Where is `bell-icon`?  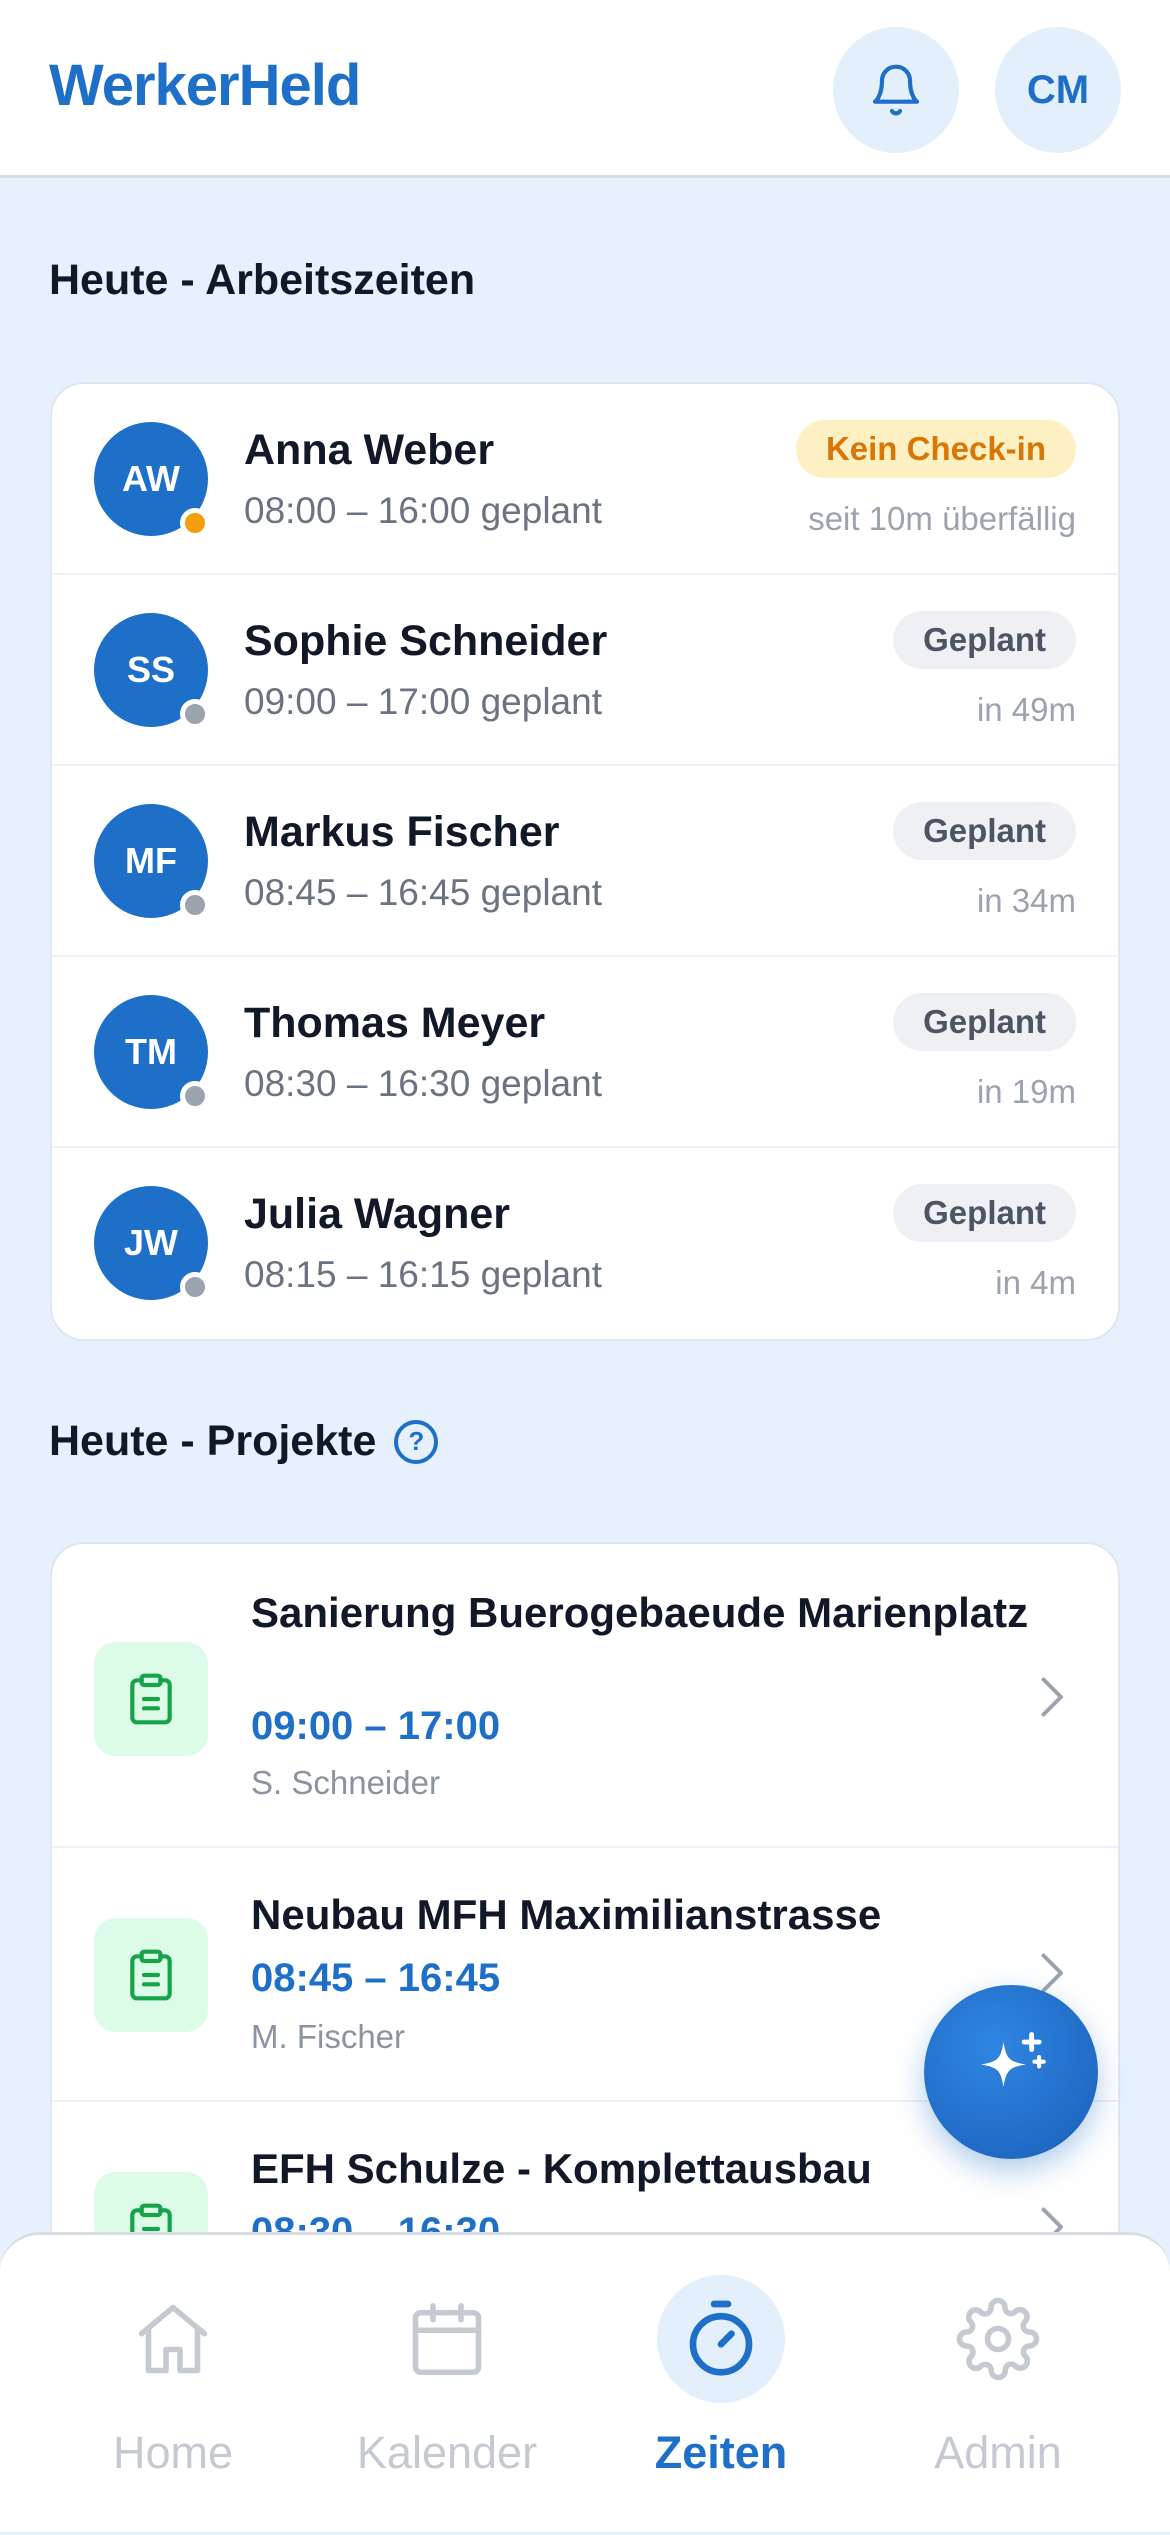
bell-icon is located at coordinates (896, 90).